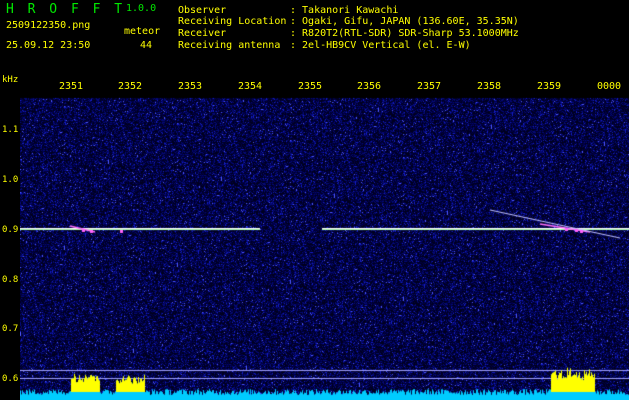  Describe the element at coordinates (10, 180) in the screenshot. I see `freq-tick: 1.0` at that location.